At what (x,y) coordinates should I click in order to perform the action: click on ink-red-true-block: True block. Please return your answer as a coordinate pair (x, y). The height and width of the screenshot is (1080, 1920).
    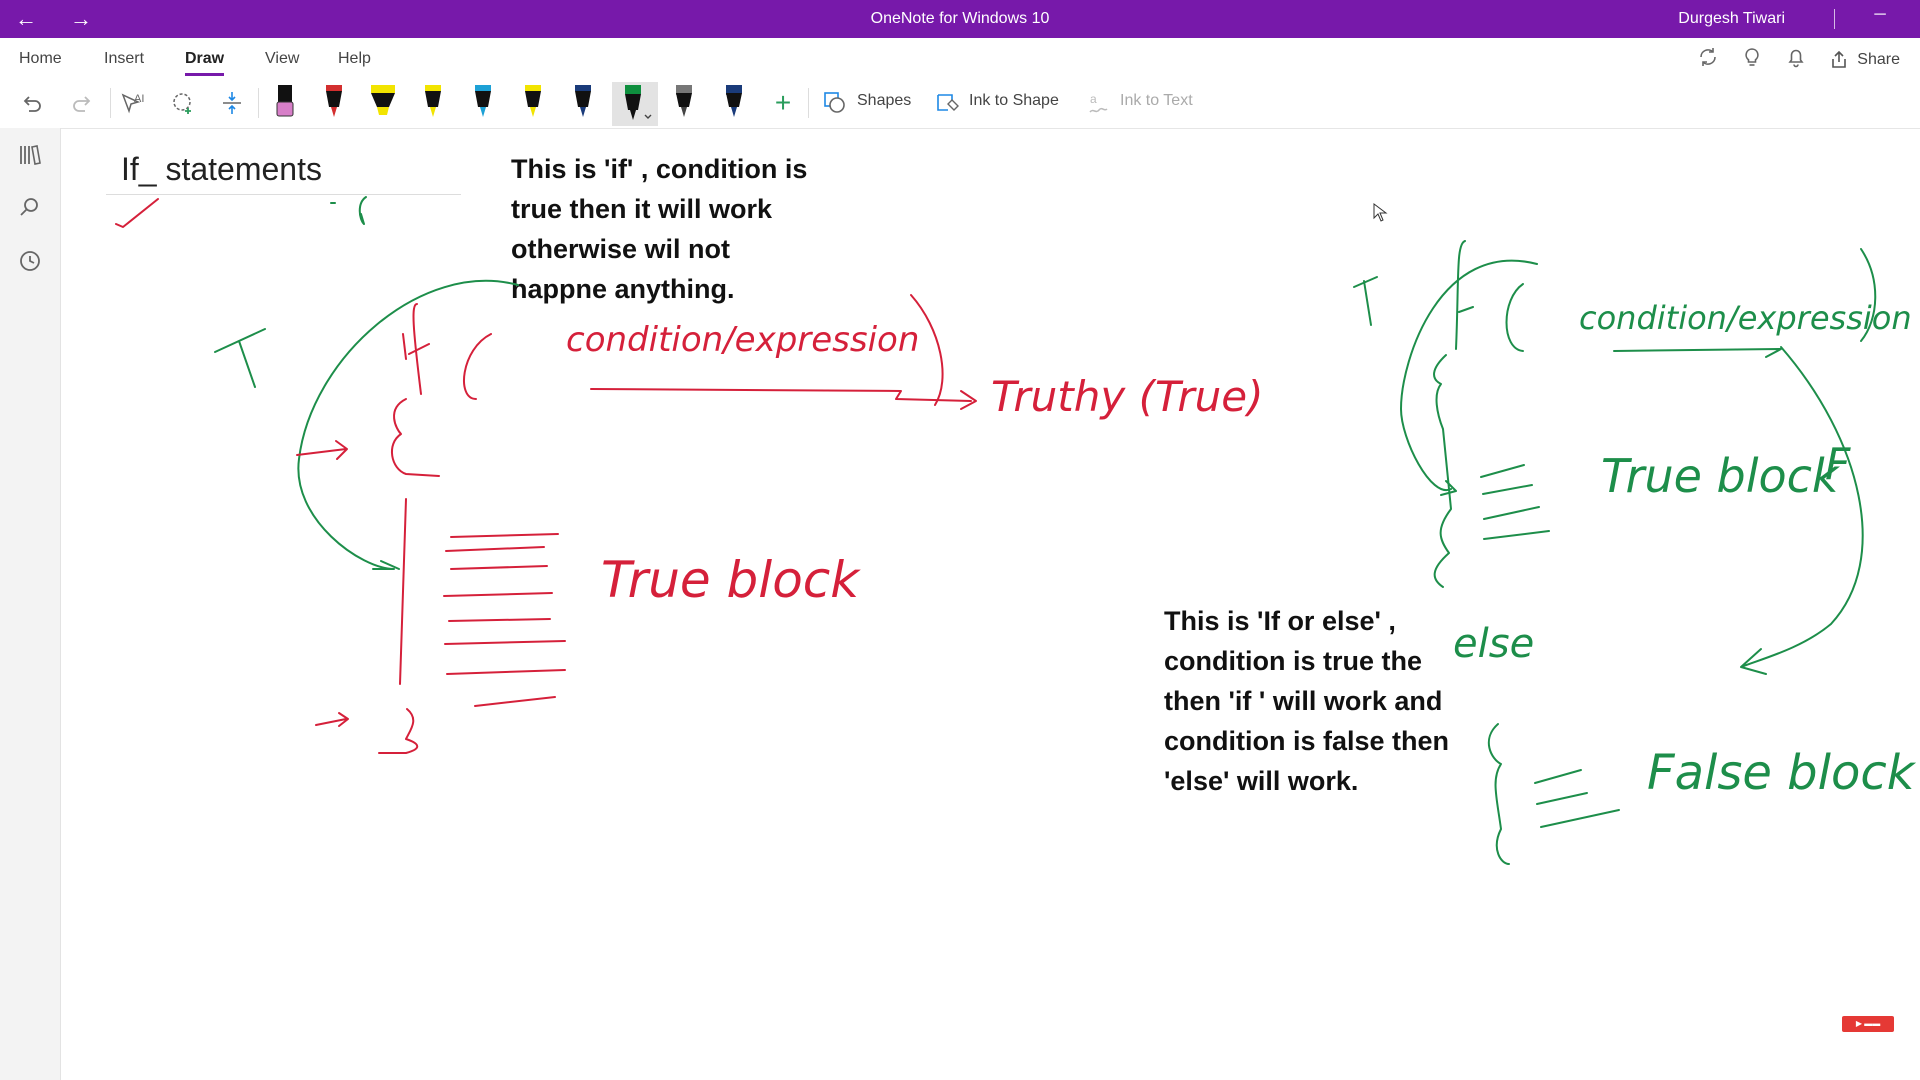
    Looking at the image, I should click on (731, 580).